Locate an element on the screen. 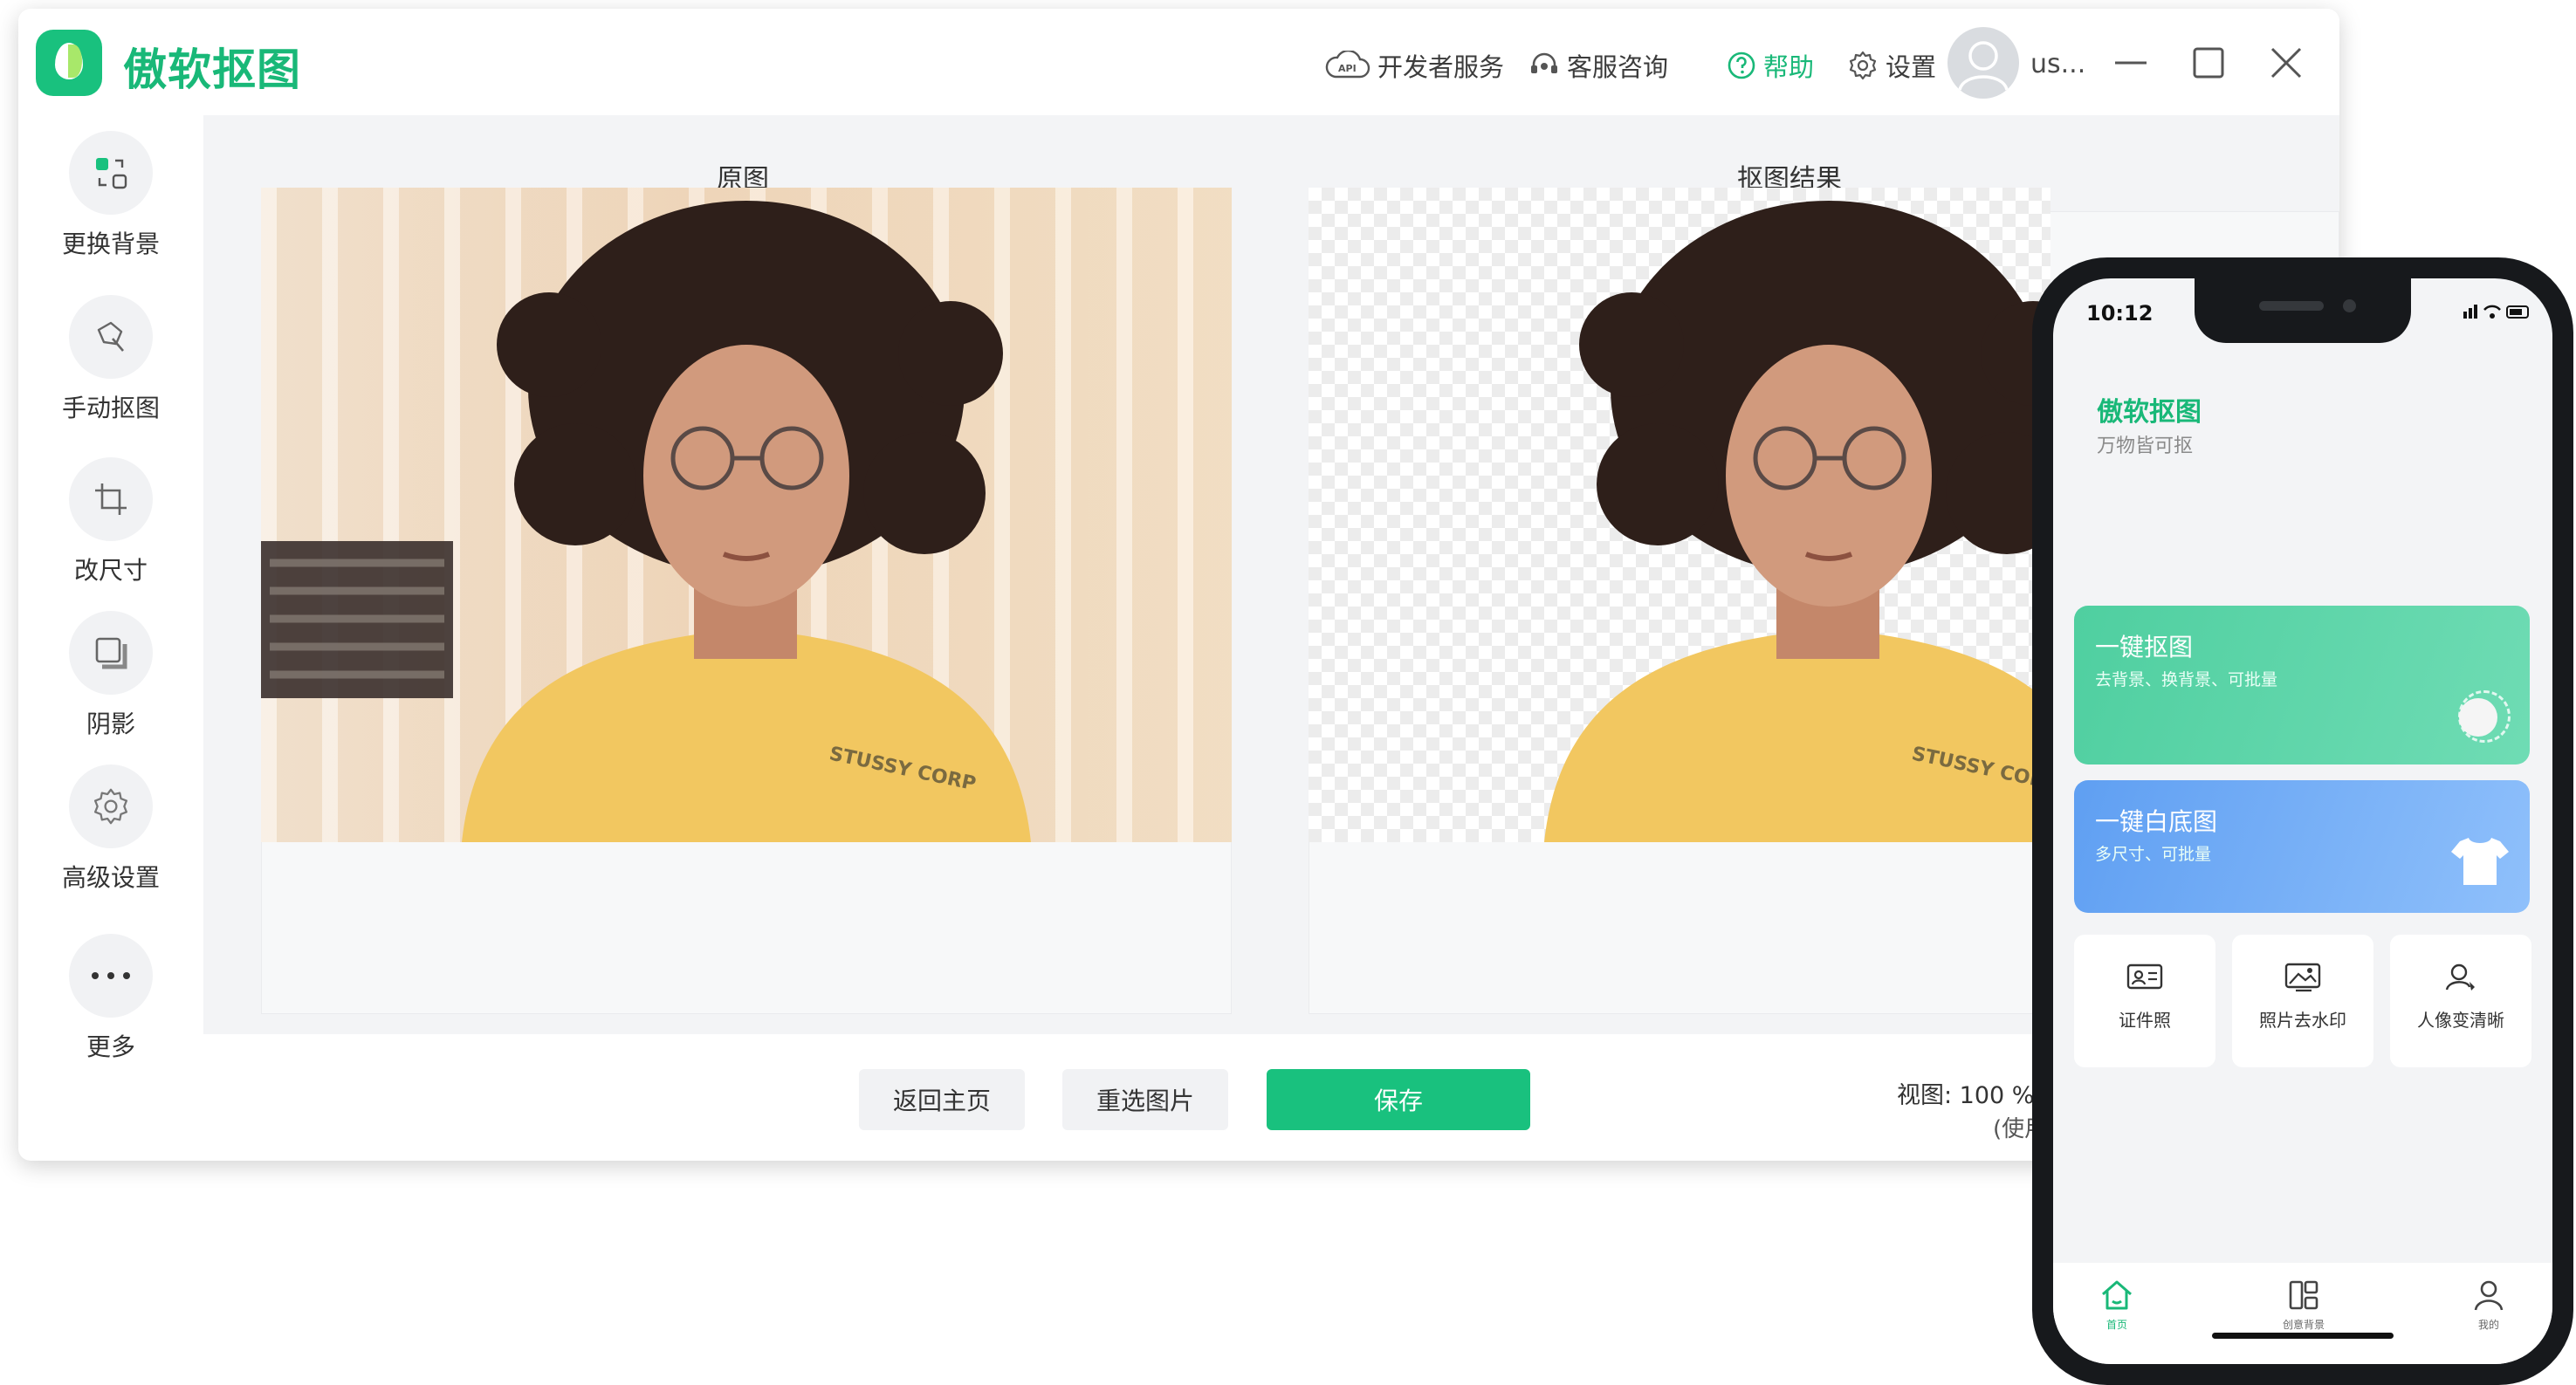 This screenshot has width=2576, height=1385. home-icon is located at coordinates (2117, 1295).